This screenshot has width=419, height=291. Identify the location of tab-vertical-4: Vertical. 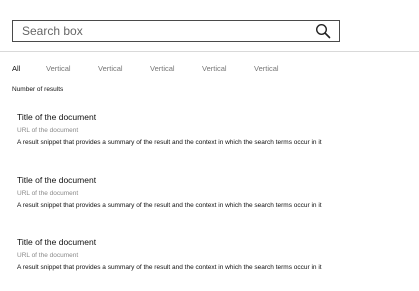
(214, 68).